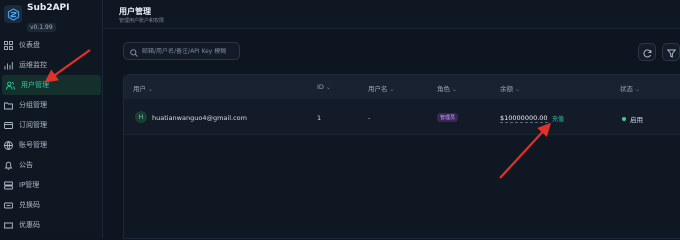 The width and height of the screenshot is (680, 240). What do you see at coordinates (402, 87) in the screenshot?
I see `table-header: 用户 ⌄ ID ⌄ 用户名 ⌄ 角色 ⌄ 余额 ⌄ 状态 ⌄` at bounding box center [402, 87].